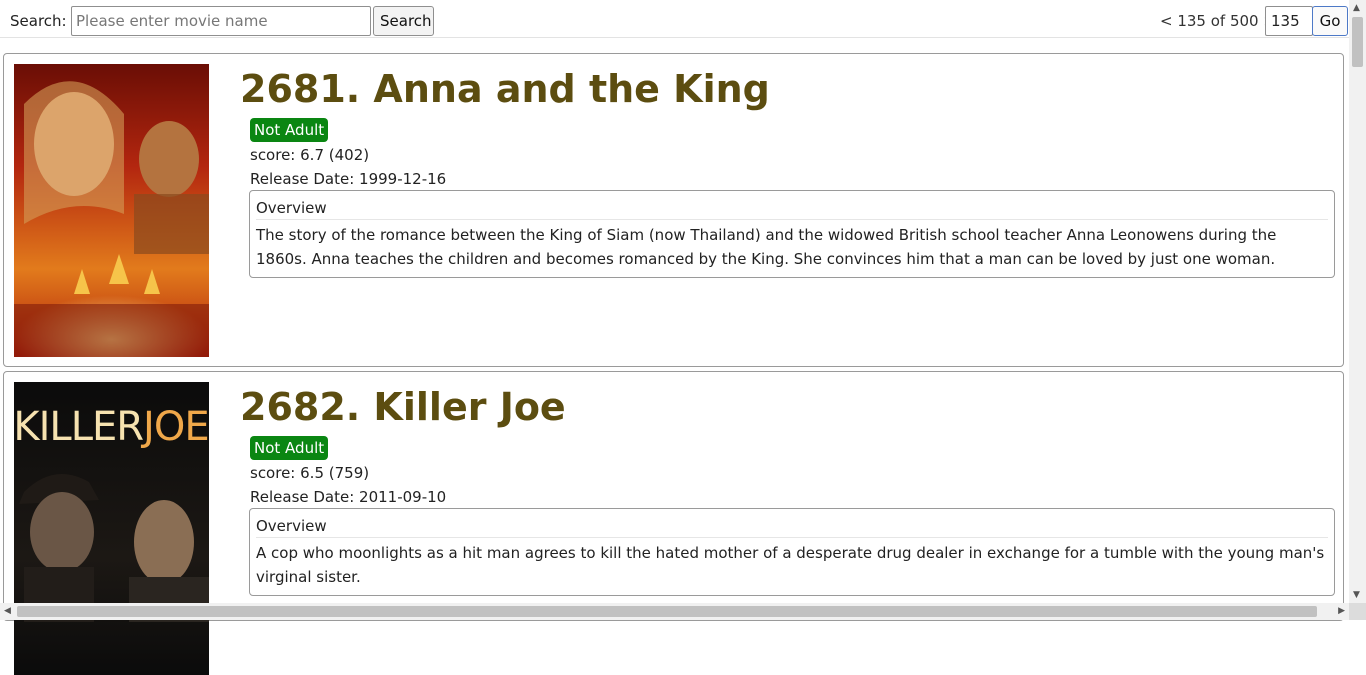 The width and height of the screenshot is (1366, 675). Describe the element at coordinates (111, 210) in the screenshot. I see `movie-poster` at that location.